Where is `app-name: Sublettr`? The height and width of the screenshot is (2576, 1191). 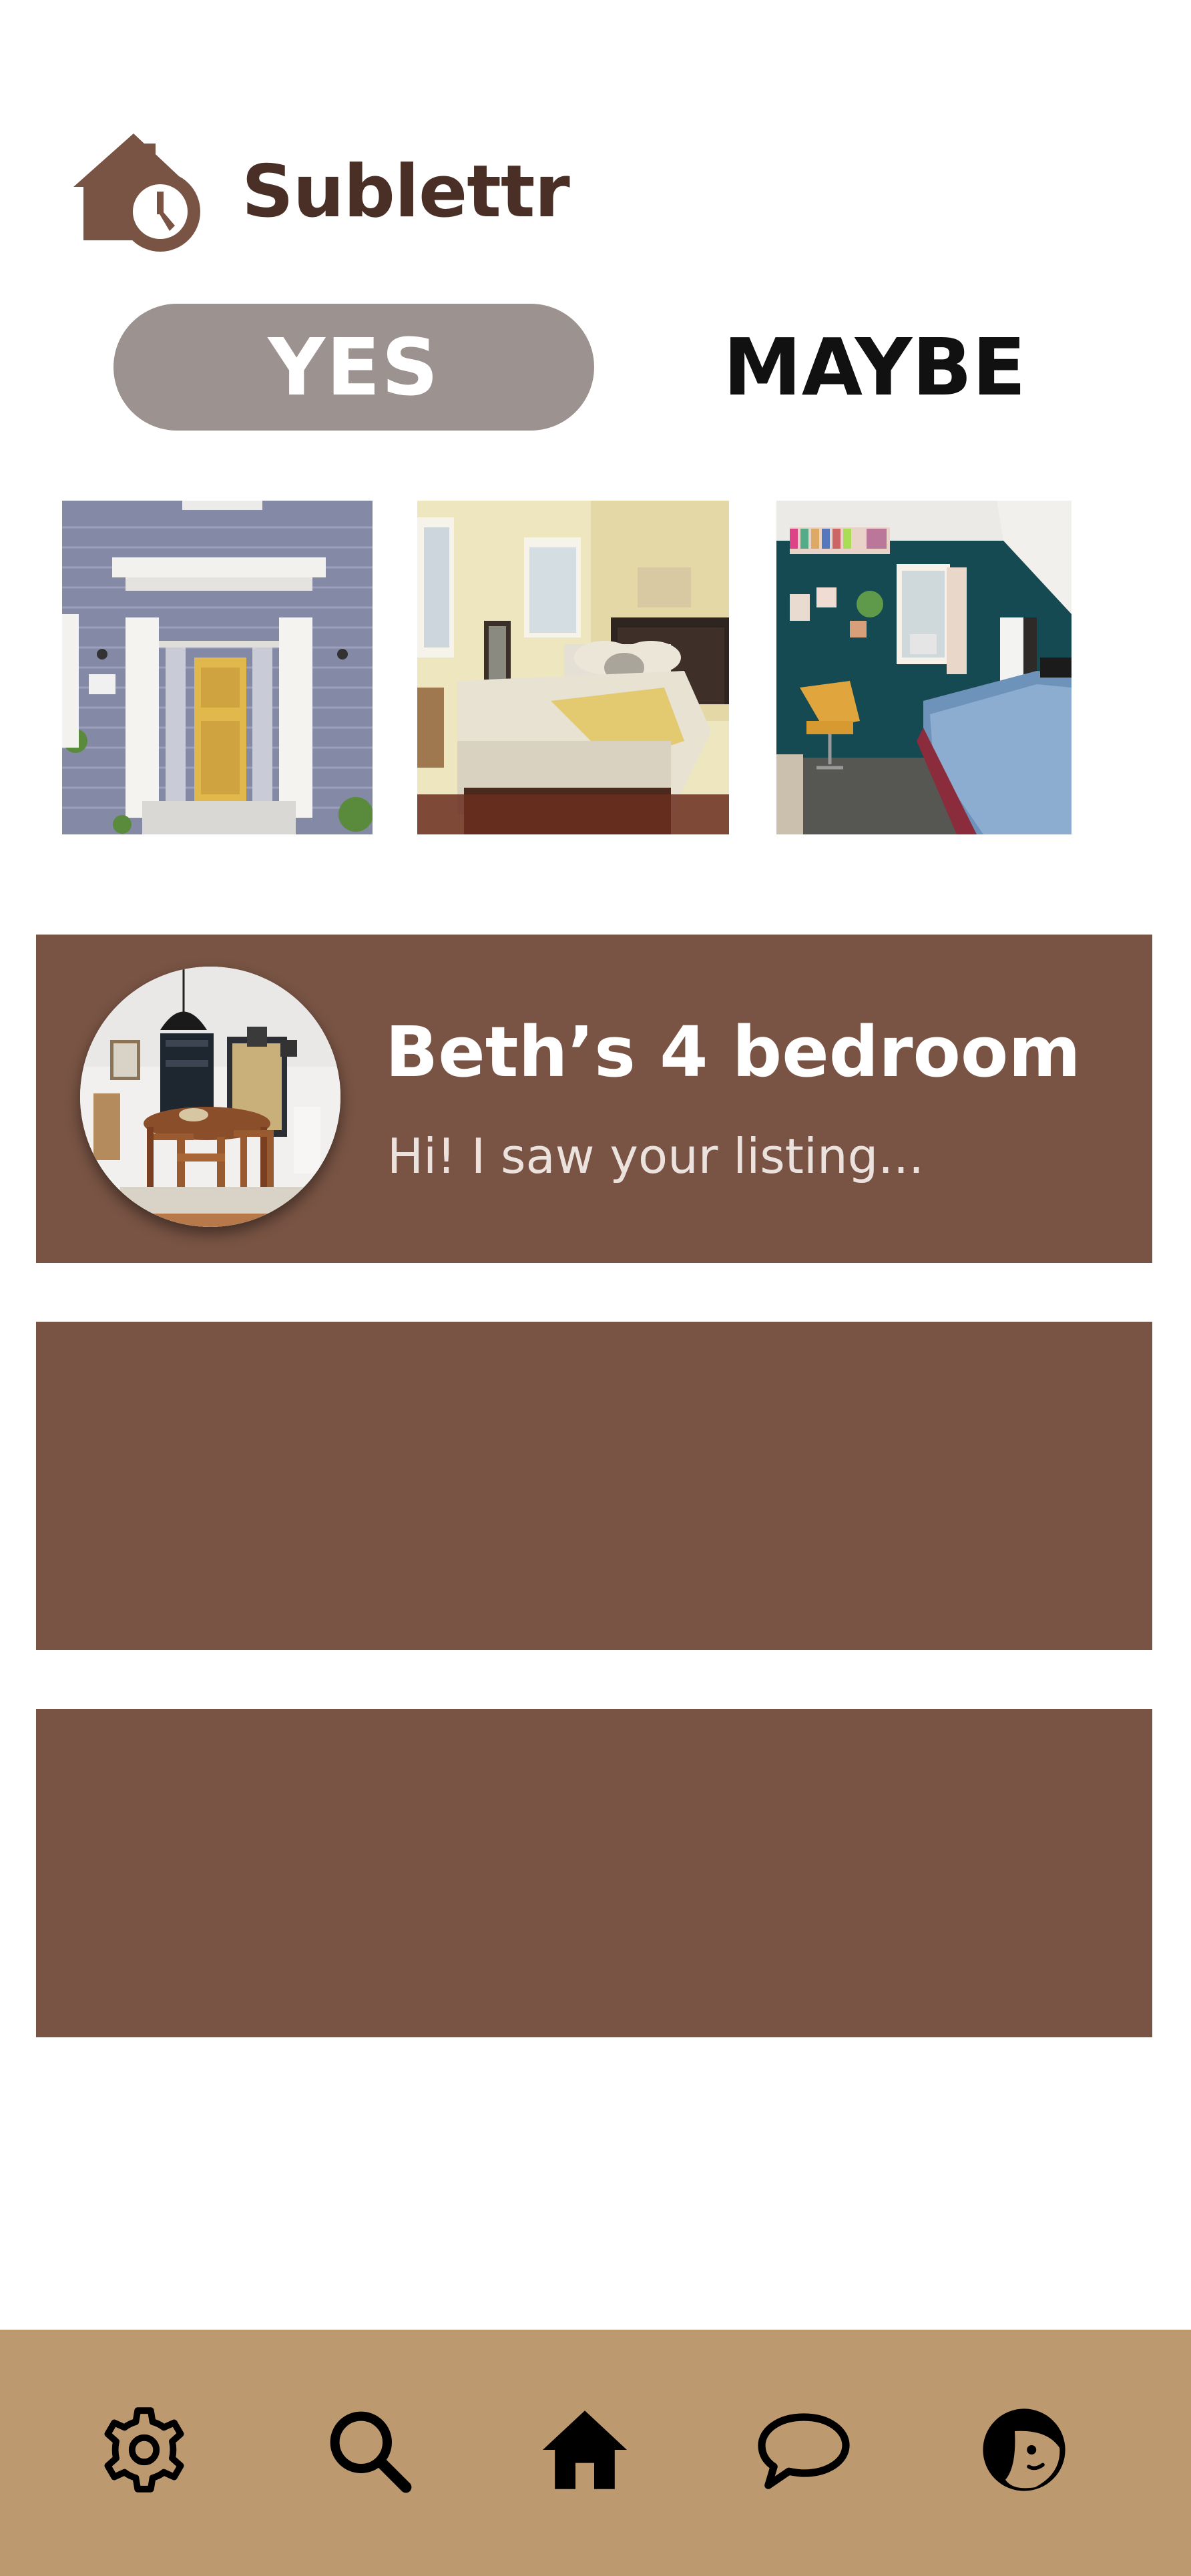 app-name: Sublettr is located at coordinates (406, 192).